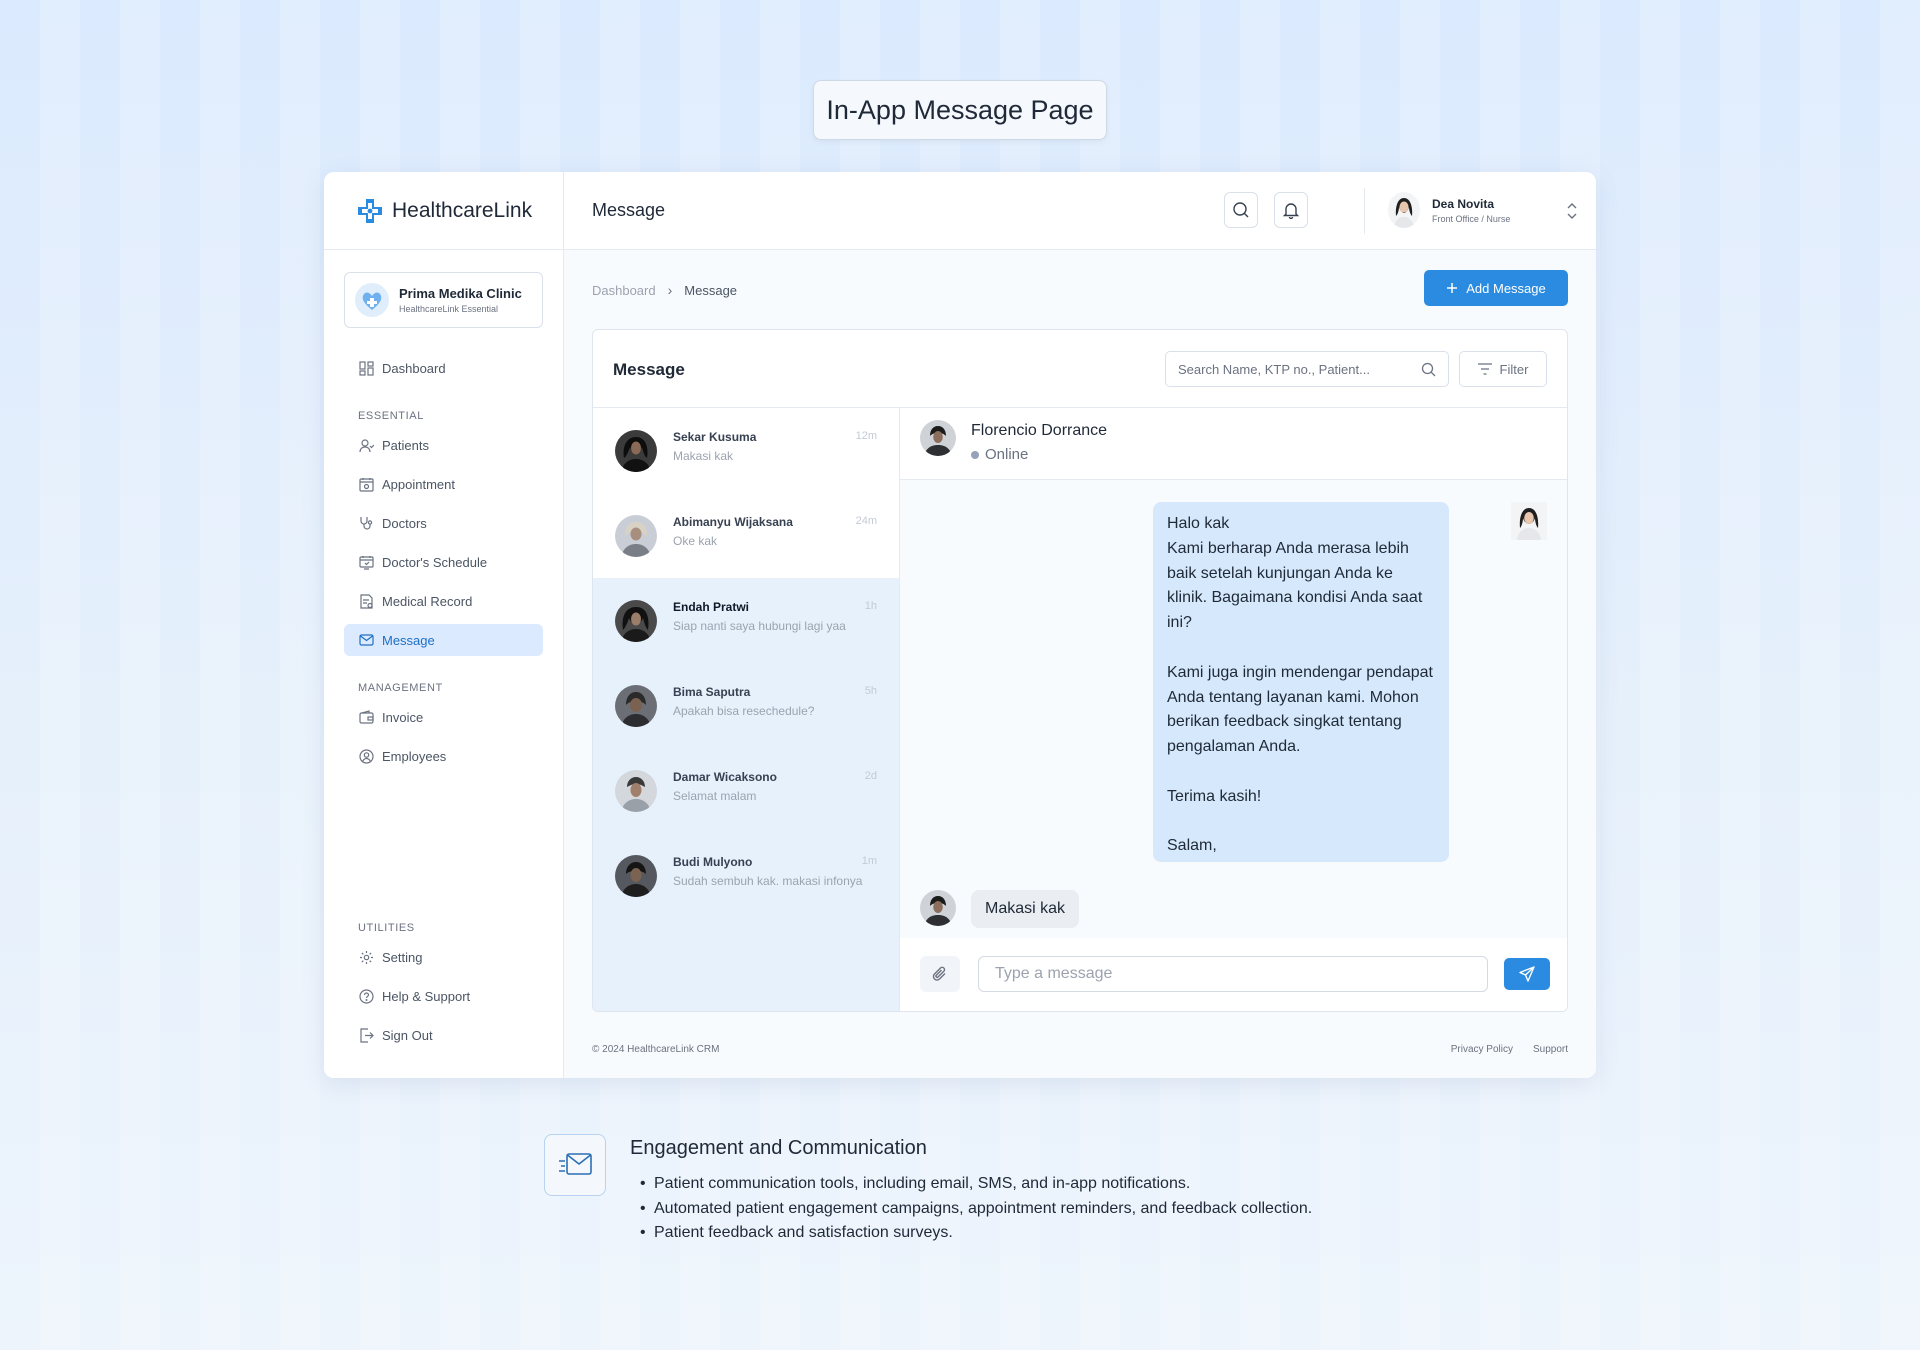 The image size is (1920, 1350). I want to click on sidebar-item-help-support: Help & Support, so click(443, 996).